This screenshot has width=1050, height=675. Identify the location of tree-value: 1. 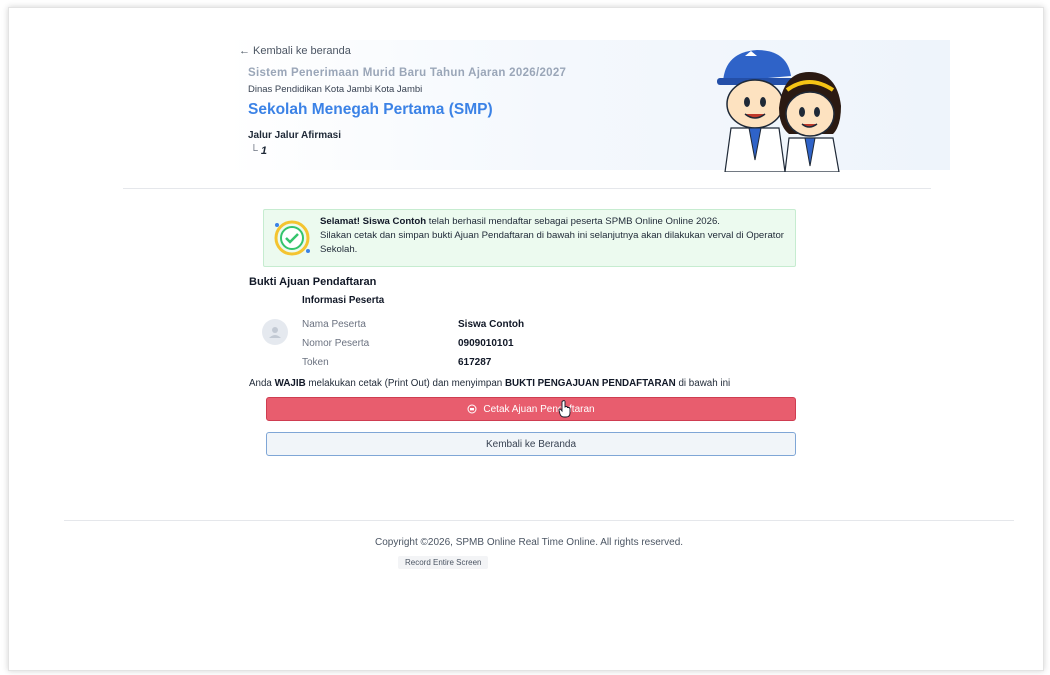
(263, 151).